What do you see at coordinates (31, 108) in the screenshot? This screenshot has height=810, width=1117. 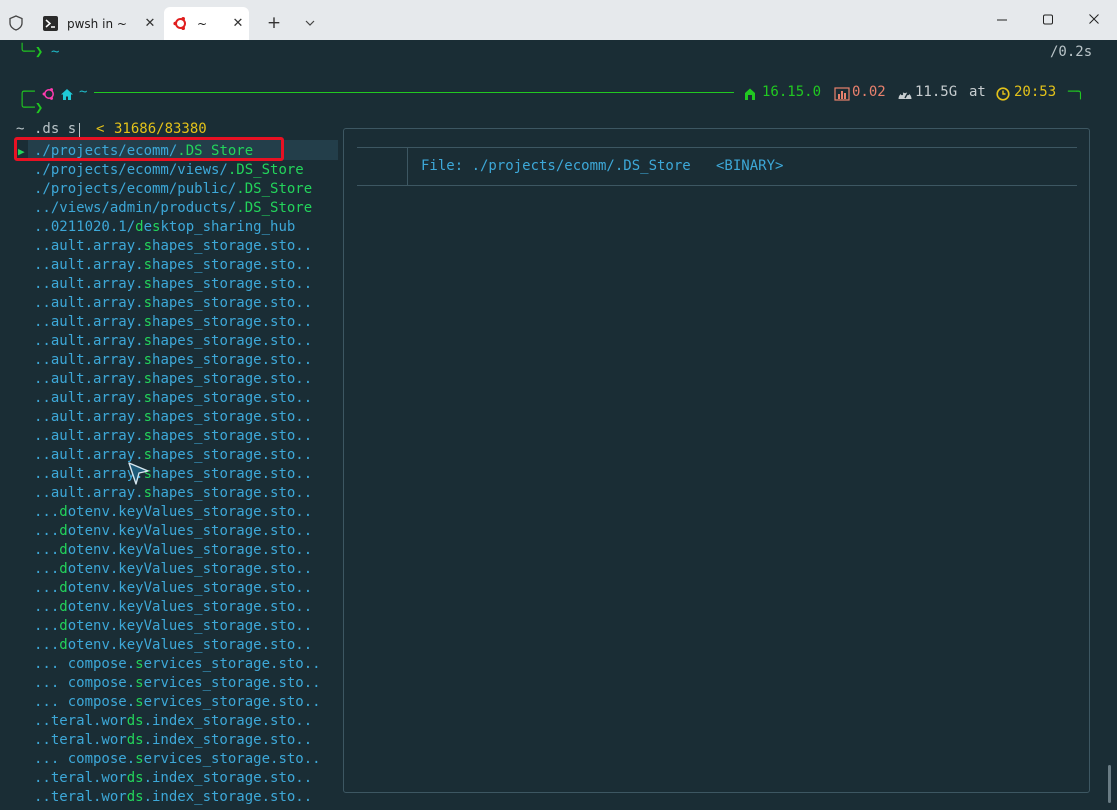 I see `prompt-arrow: ╰─❯` at bounding box center [31, 108].